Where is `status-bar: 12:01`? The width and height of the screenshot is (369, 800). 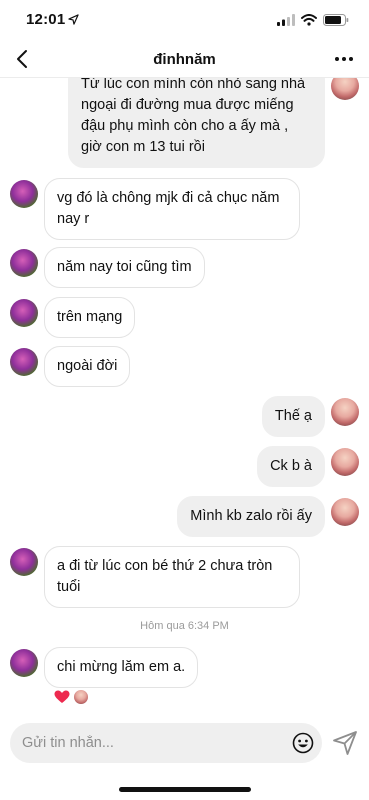
status-bar: 12:01 is located at coordinates (184, 20).